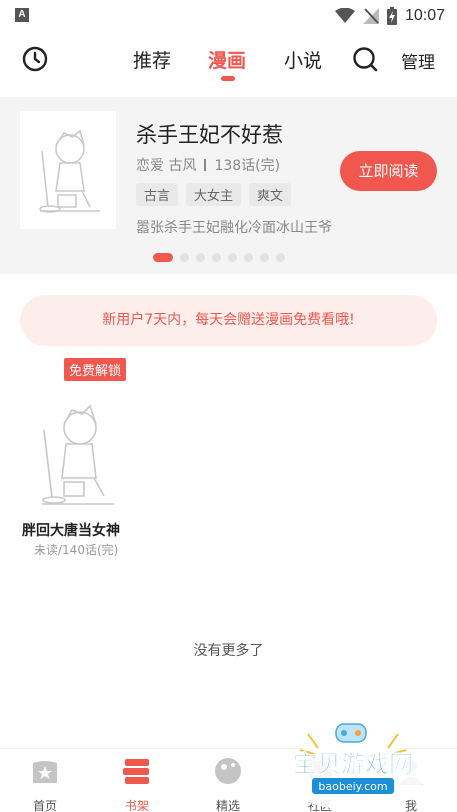 The image size is (457, 812). I want to click on status-icons: 10:07, so click(389, 16).